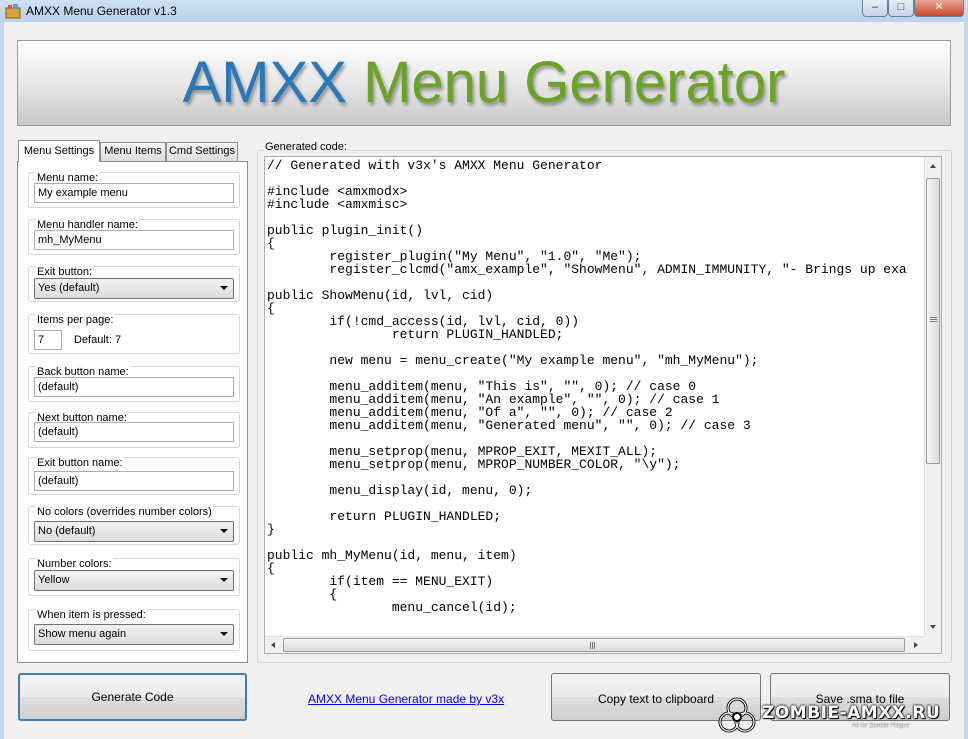 The height and width of the screenshot is (739, 968). Describe the element at coordinates (65, 272) in the screenshot. I see `exit-button-label: Exit button:` at that location.